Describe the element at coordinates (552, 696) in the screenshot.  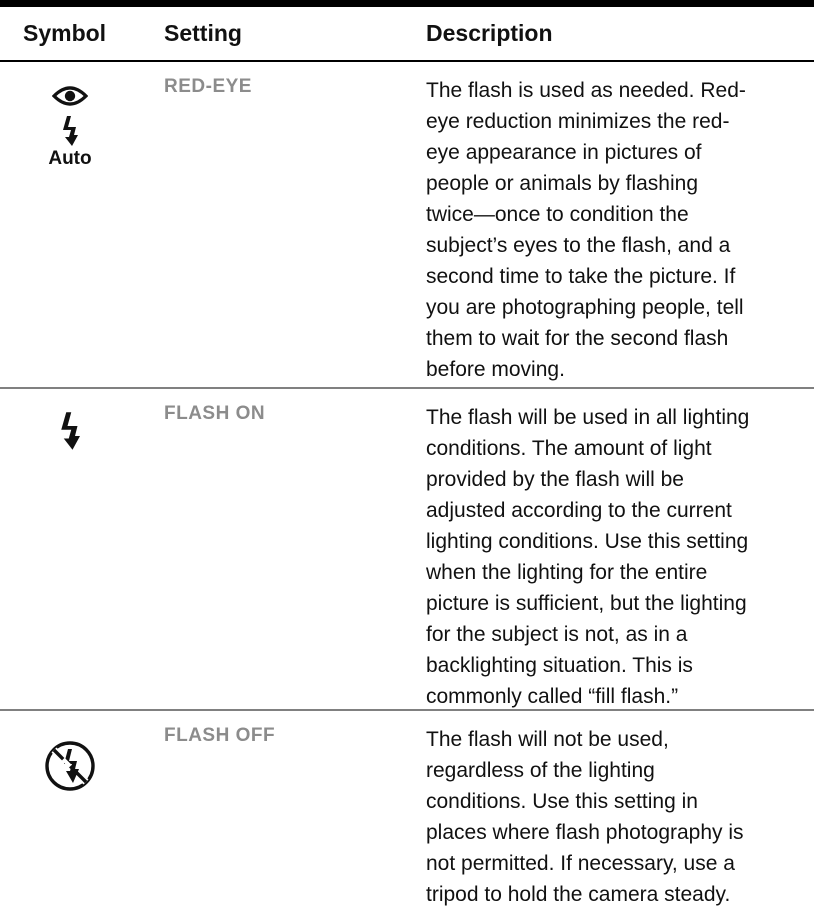
I see `description-line: commonly called “fill flash.”` at that location.